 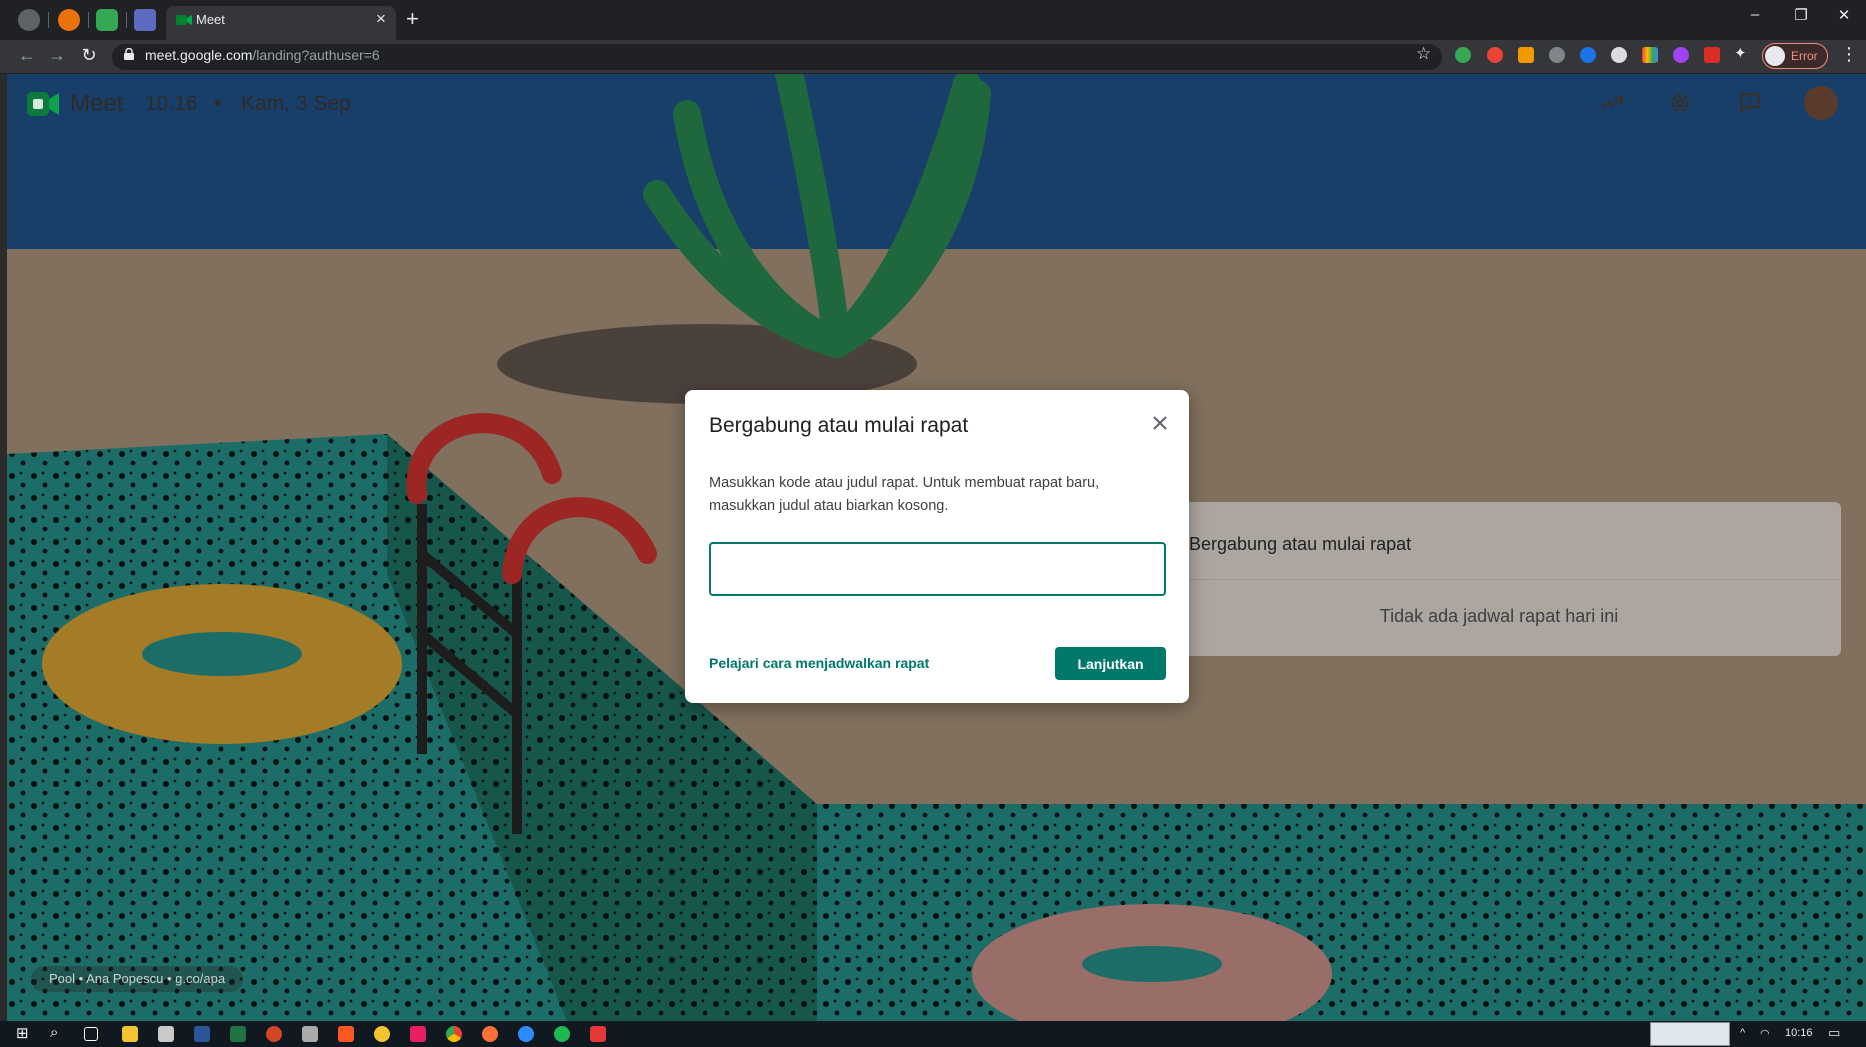 What do you see at coordinates (107, 20) in the screenshot?
I see `whatsapp-tab-icon` at bounding box center [107, 20].